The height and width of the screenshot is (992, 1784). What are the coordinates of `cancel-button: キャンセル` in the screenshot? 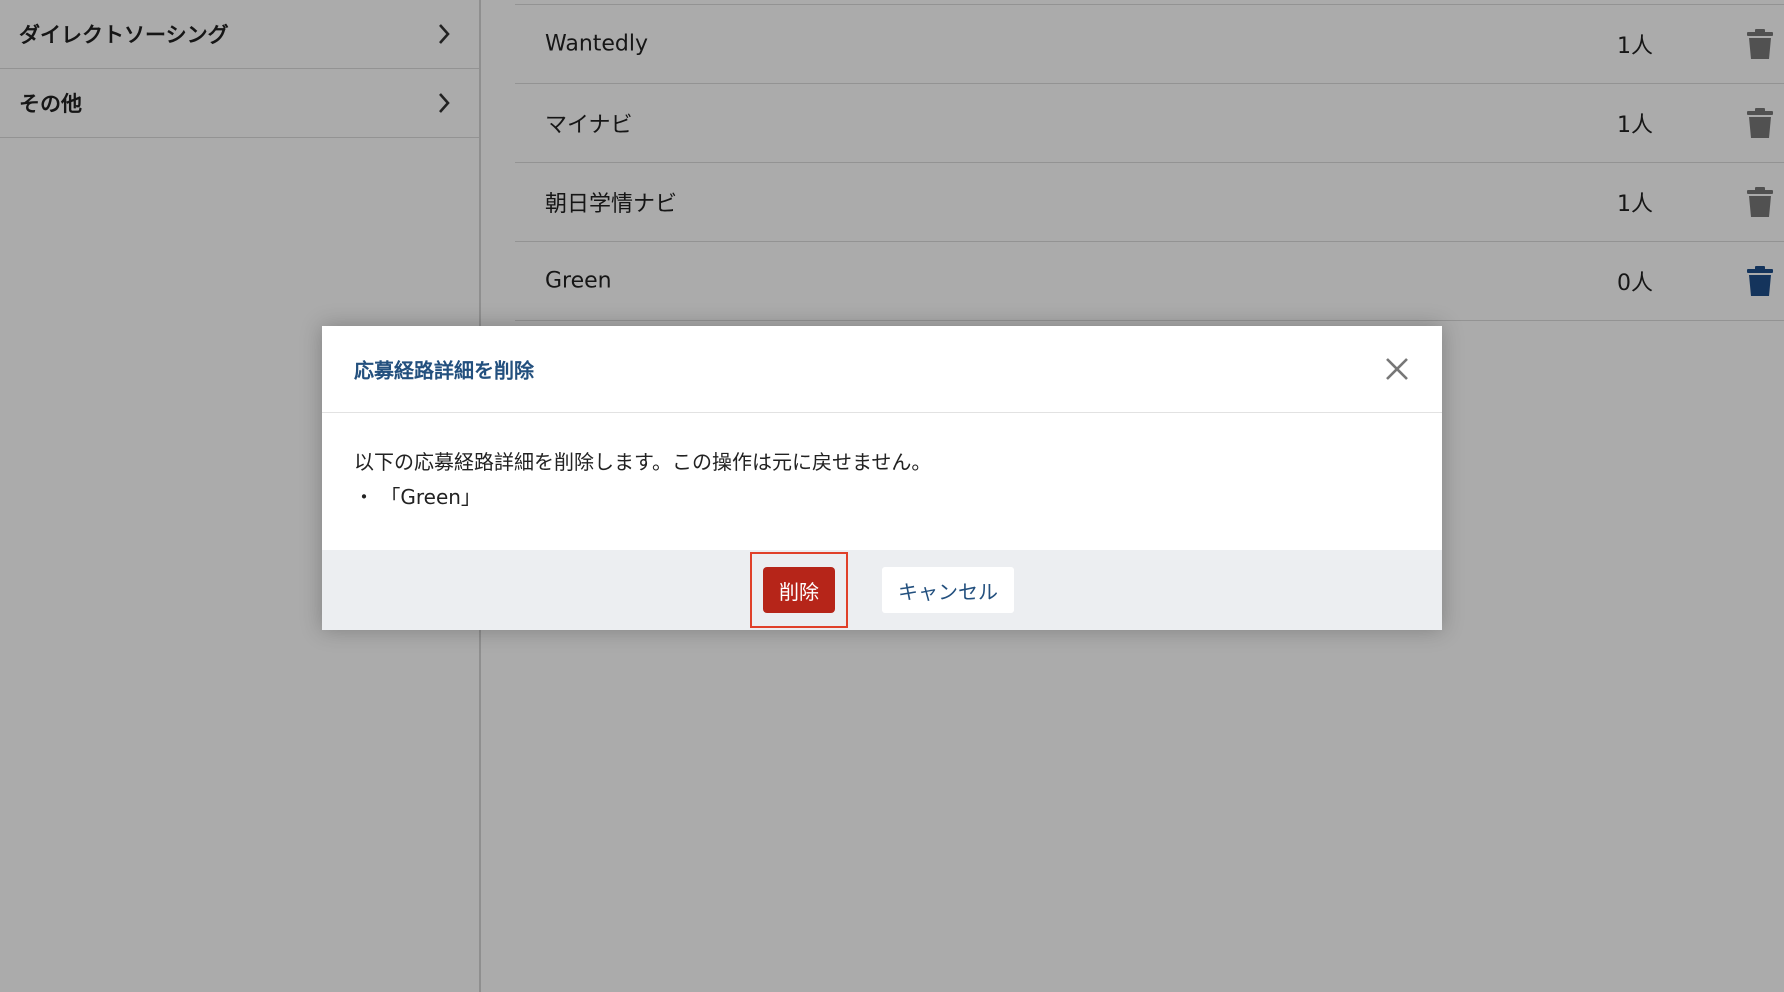 It's located at (948, 590).